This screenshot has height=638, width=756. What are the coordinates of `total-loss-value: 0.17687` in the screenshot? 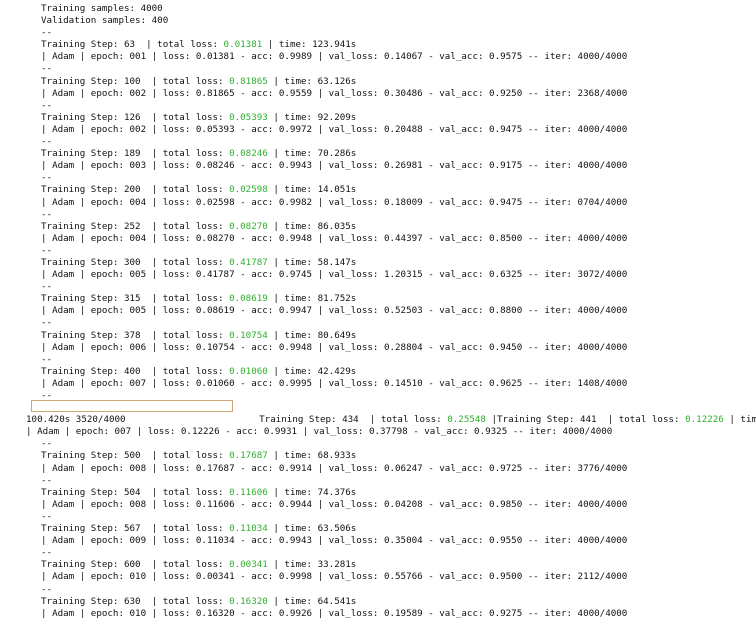 It's located at (248, 456).